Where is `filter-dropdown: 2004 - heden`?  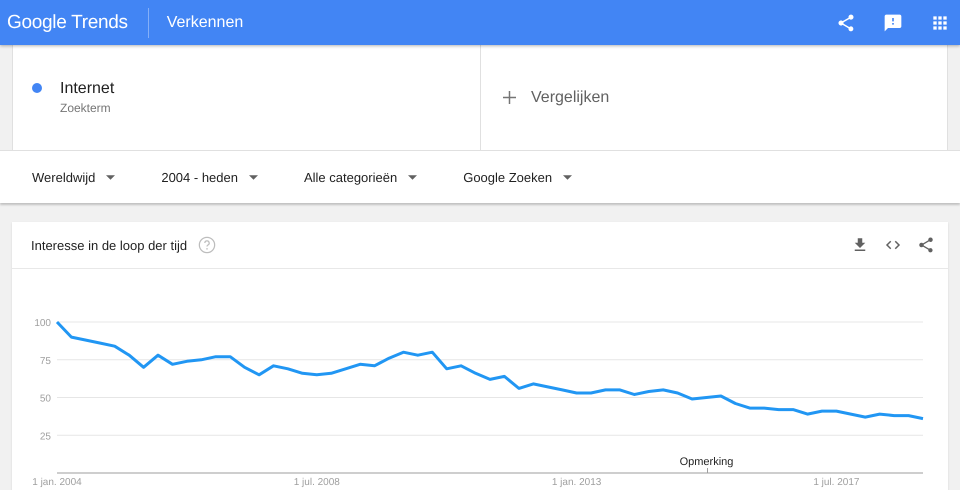
filter-dropdown: 2004 - heden is located at coordinates (209, 177).